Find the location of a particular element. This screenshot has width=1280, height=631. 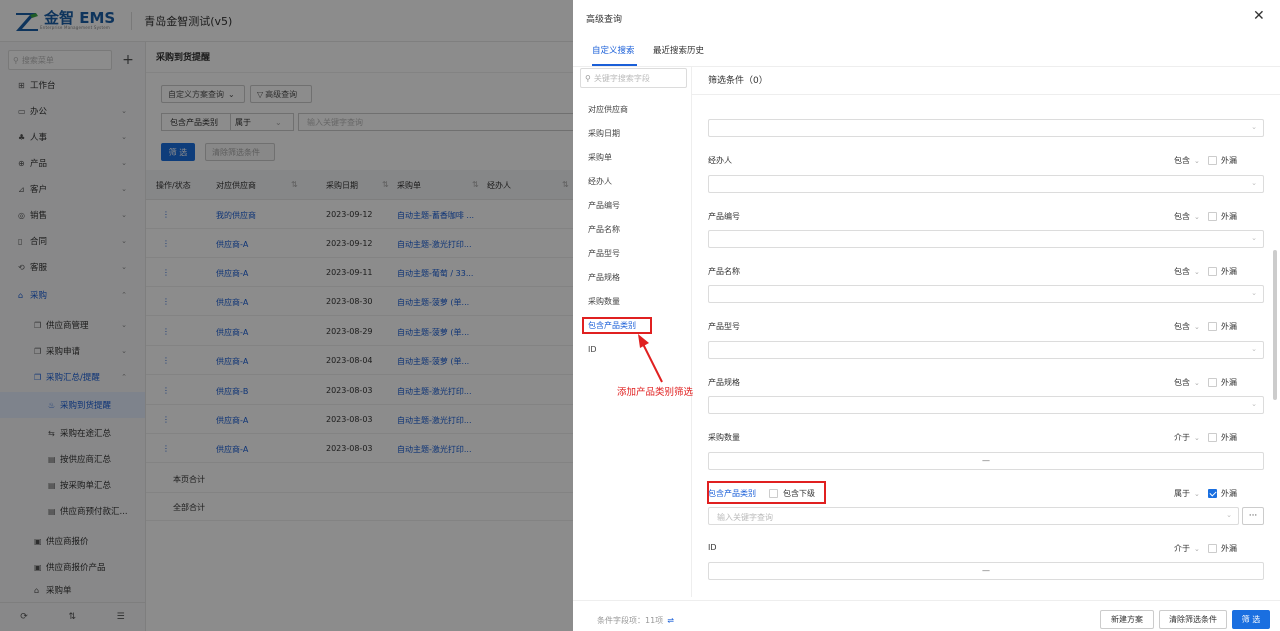

field-option: 产品编号 is located at coordinates (604, 205).